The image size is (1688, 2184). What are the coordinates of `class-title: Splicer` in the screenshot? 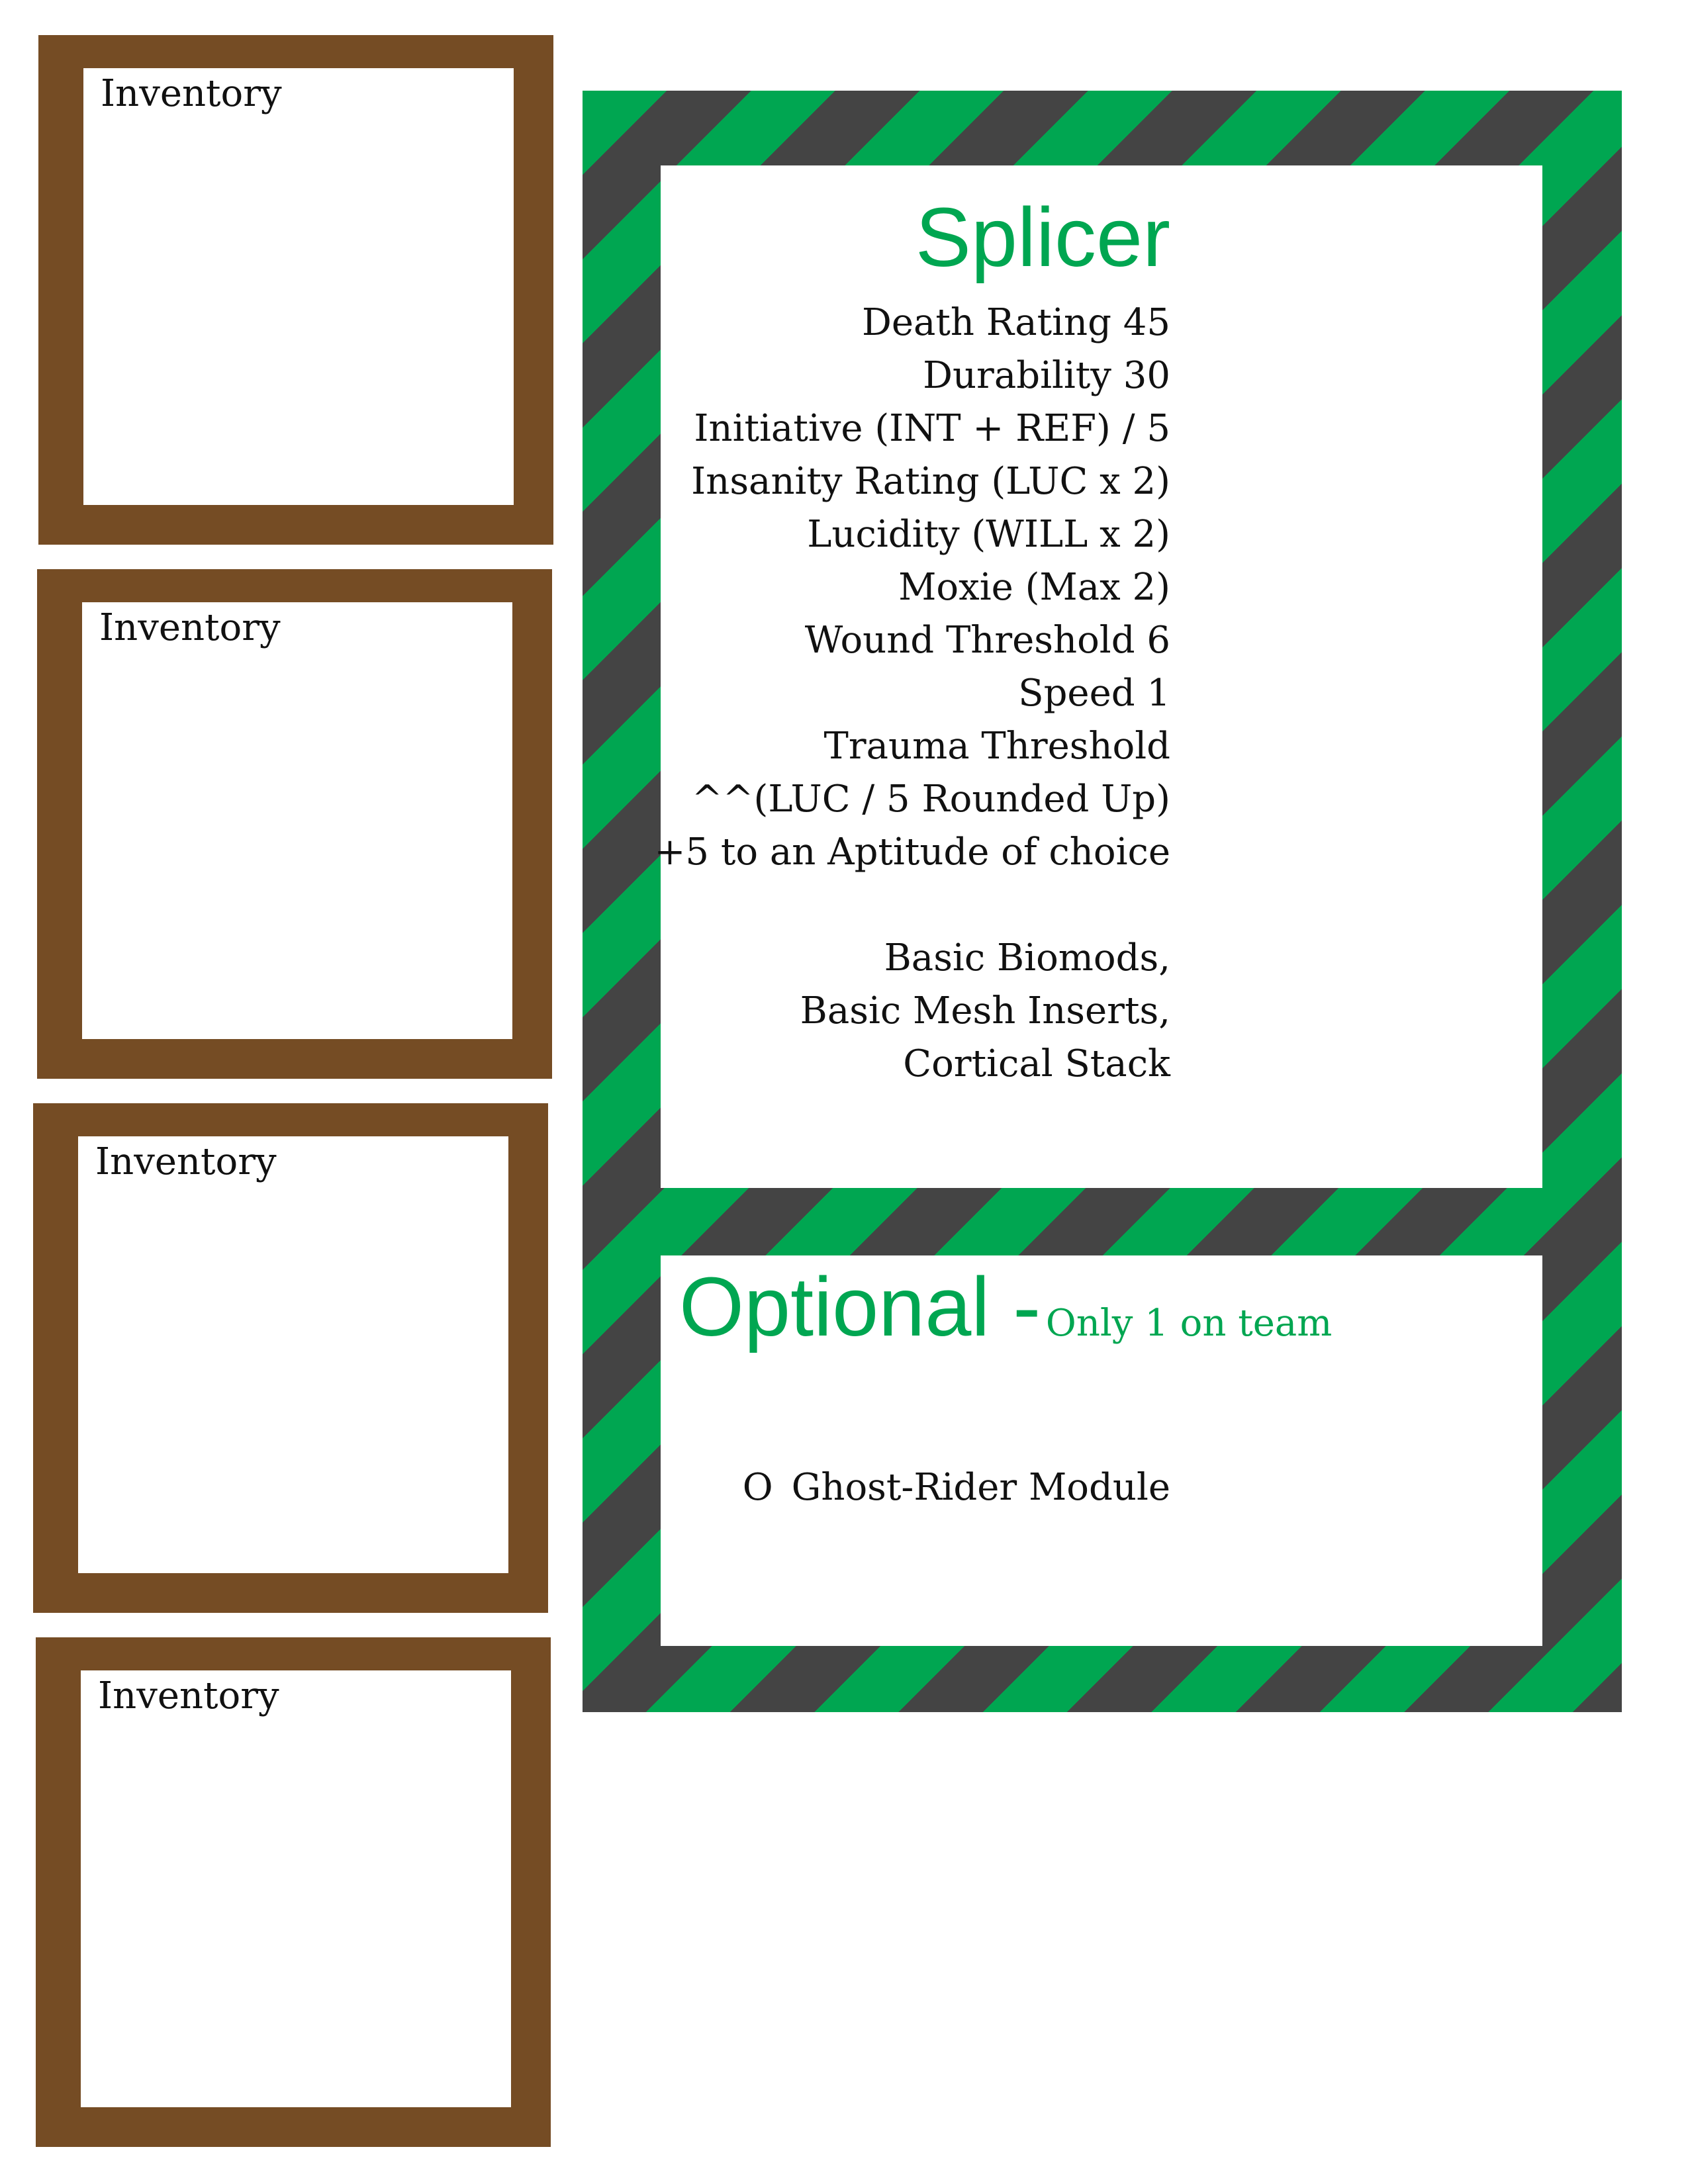 It's located at (1042, 237).